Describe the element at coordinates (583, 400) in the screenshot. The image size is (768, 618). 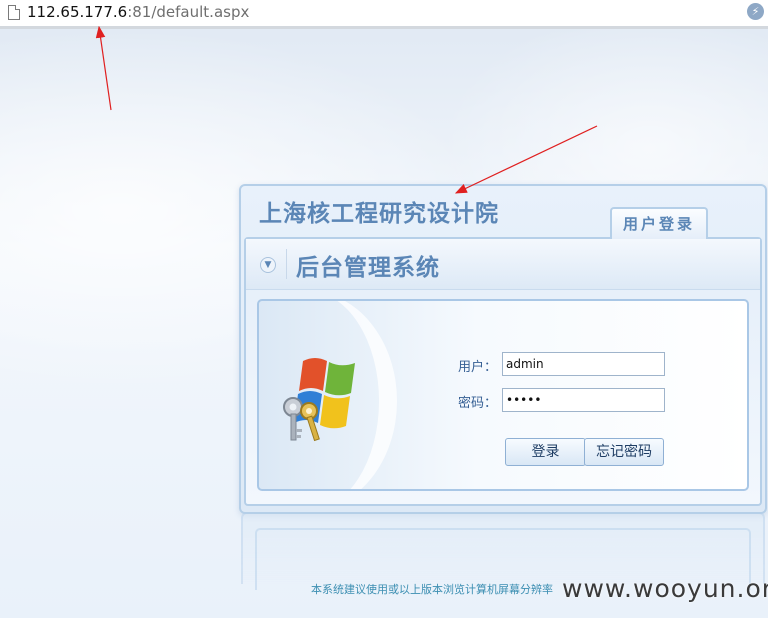
I see `password-input` at that location.